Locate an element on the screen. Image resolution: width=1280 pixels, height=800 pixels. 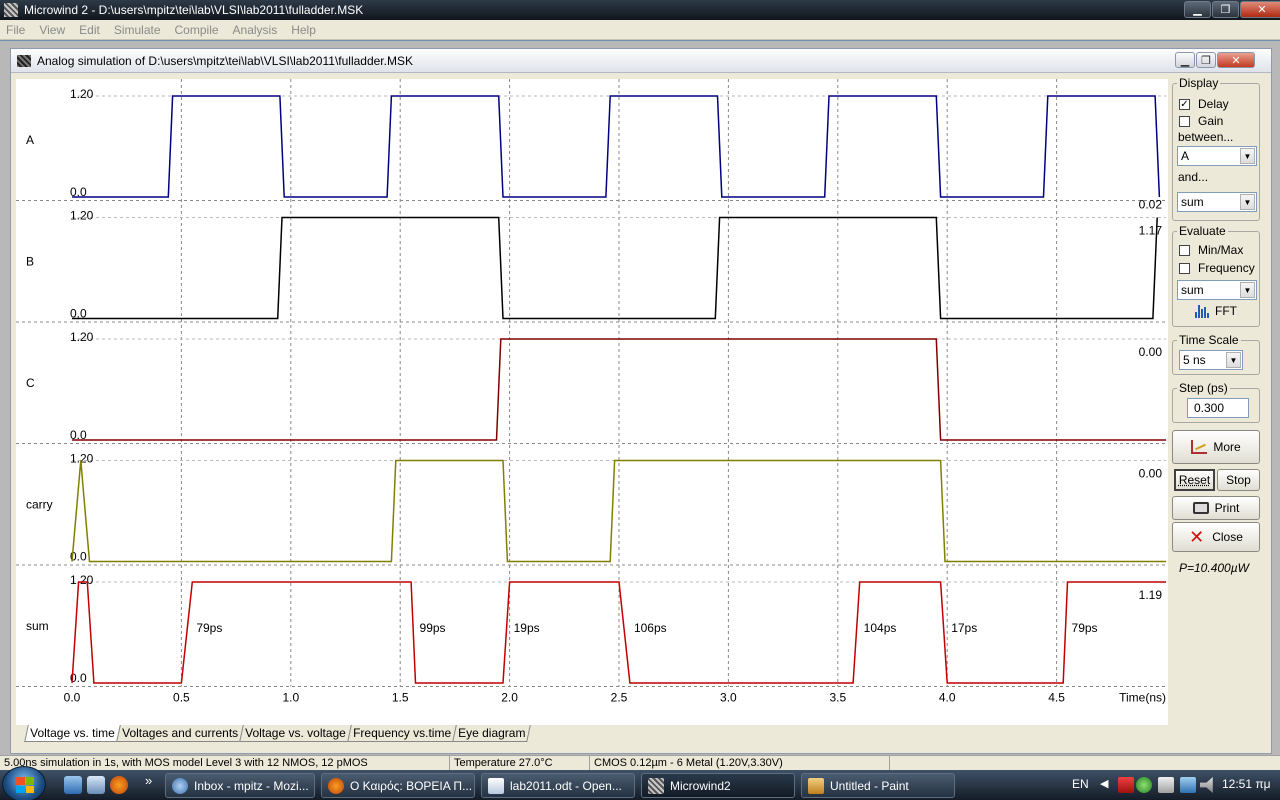
frequency-checkbox: Frequency is located at coordinates (1217, 268).